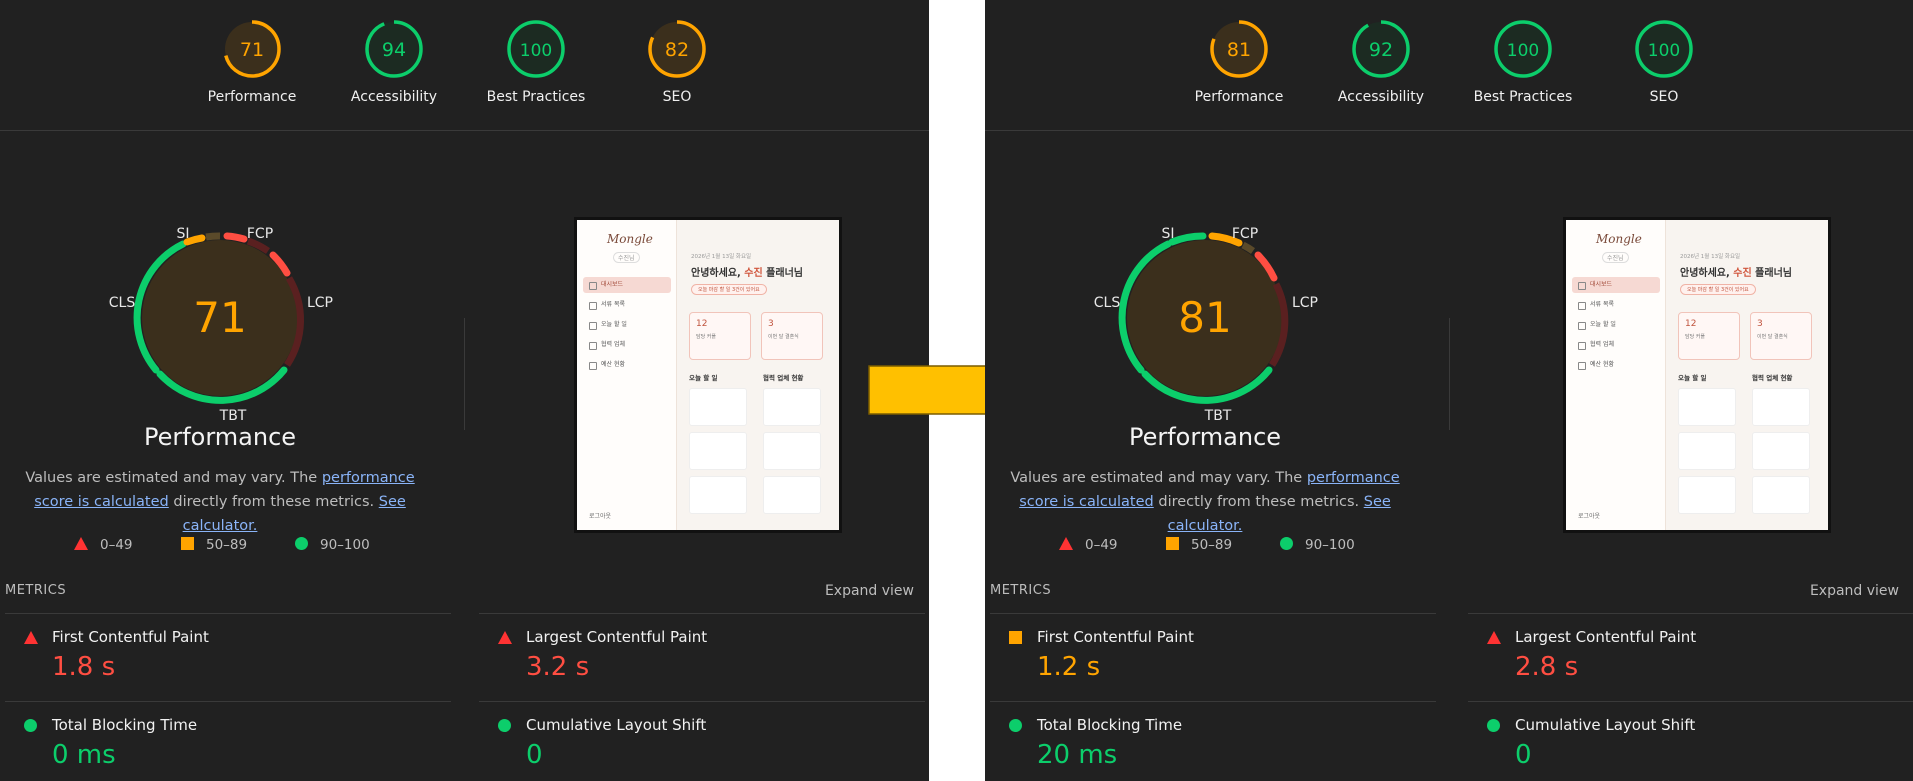  I want to click on performance-big-gauge: 71 SI FCP LCP CLS TBT, so click(220, 330).